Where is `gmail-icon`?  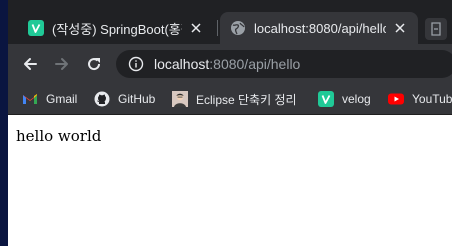
gmail-icon is located at coordinates (30, 99).